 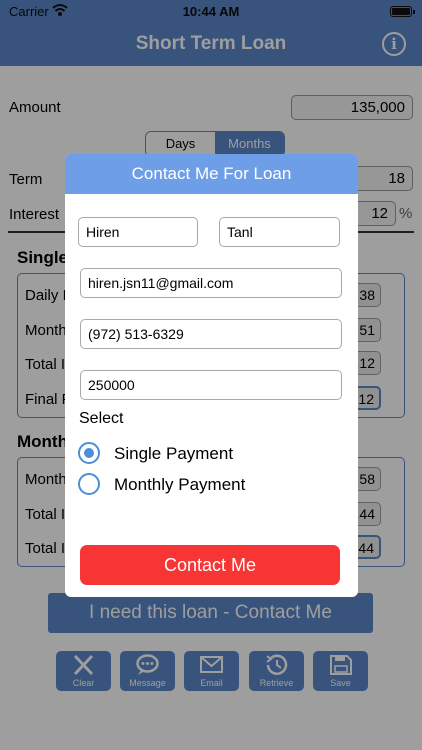 I want to click on monthly-payment-option-label: Monthly Payment, so click(x=179, y=485).